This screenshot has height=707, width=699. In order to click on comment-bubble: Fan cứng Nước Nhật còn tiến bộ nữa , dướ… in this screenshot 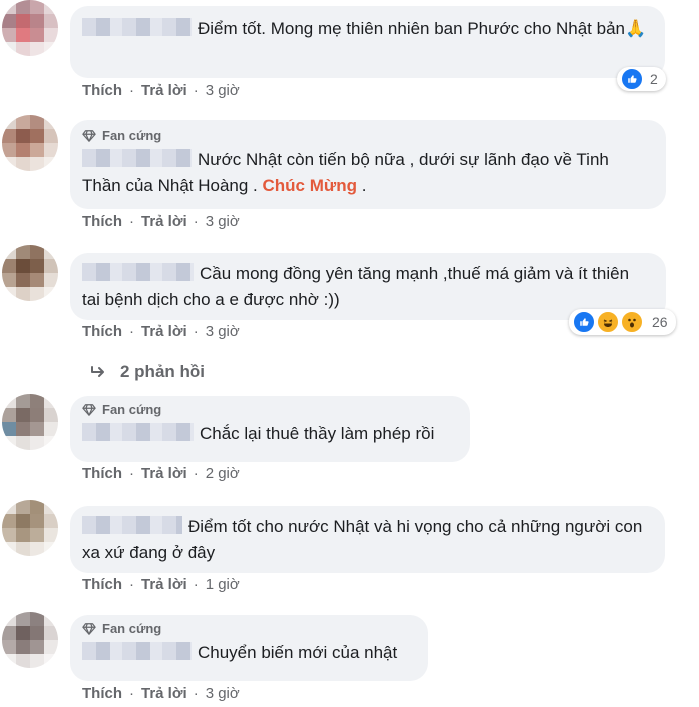, I will do `click(368, 164)`.